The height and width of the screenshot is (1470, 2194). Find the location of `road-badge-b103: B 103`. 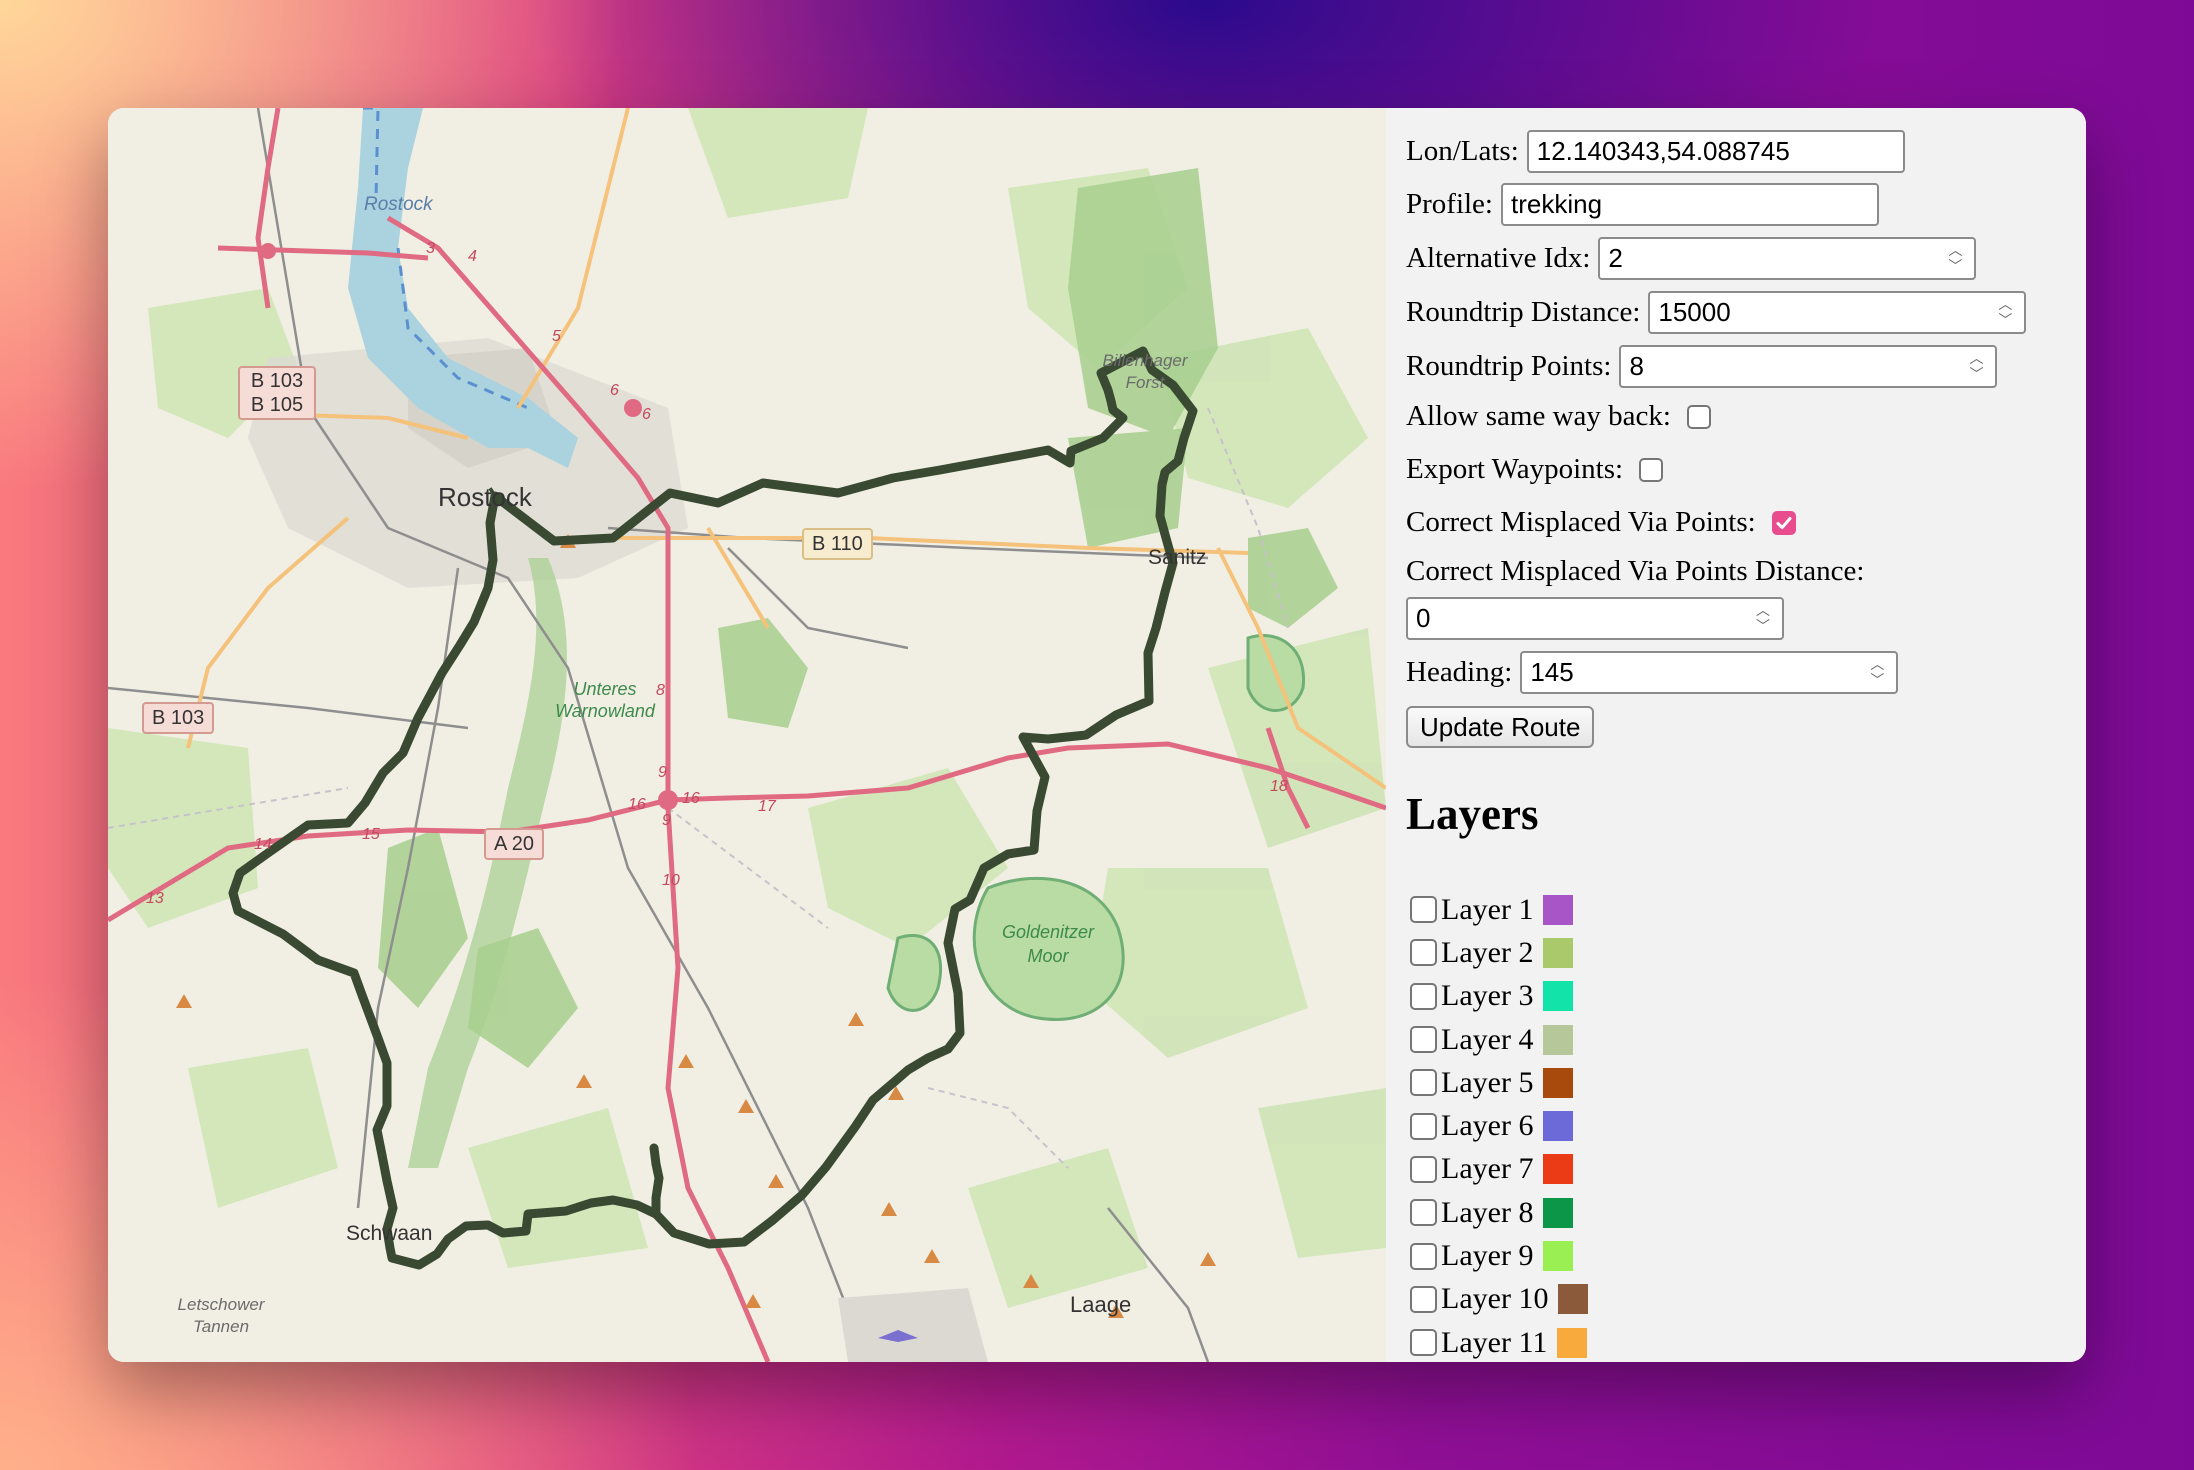

road-badge-b103: B 103 is located at coordinates (178, 718).